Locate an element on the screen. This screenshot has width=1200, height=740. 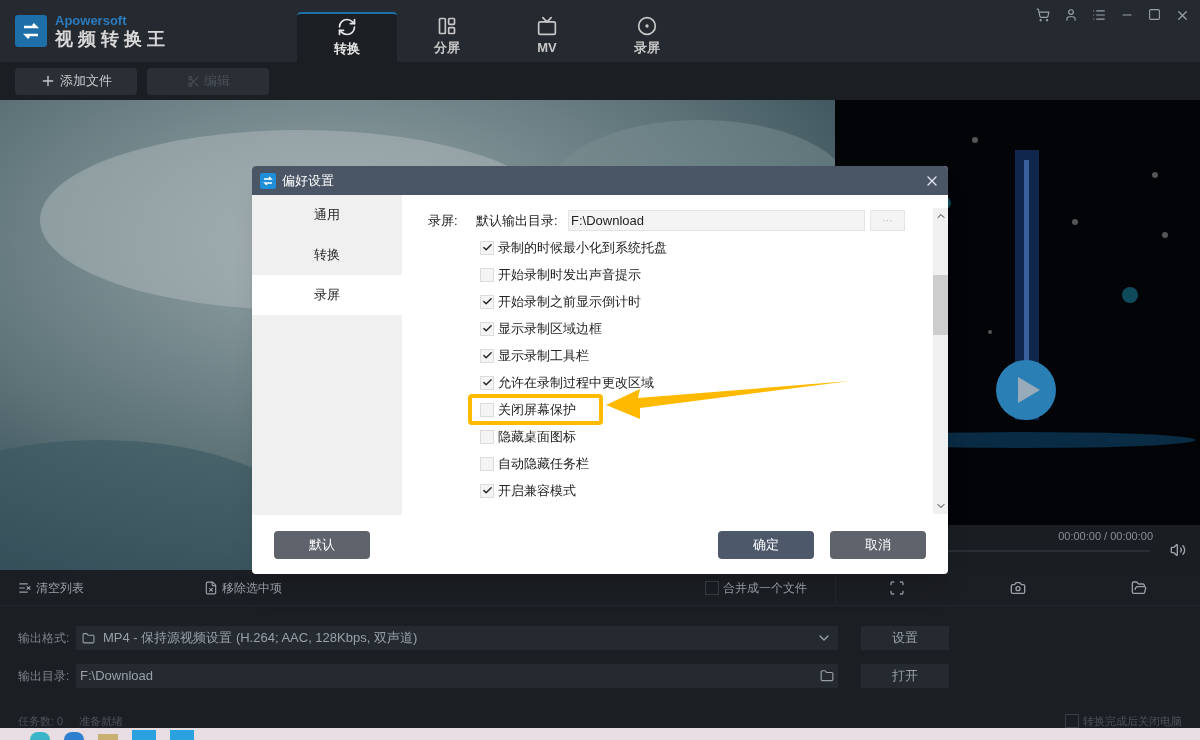
add-file-button: 添加文件 is located at coordinates (76, 81).